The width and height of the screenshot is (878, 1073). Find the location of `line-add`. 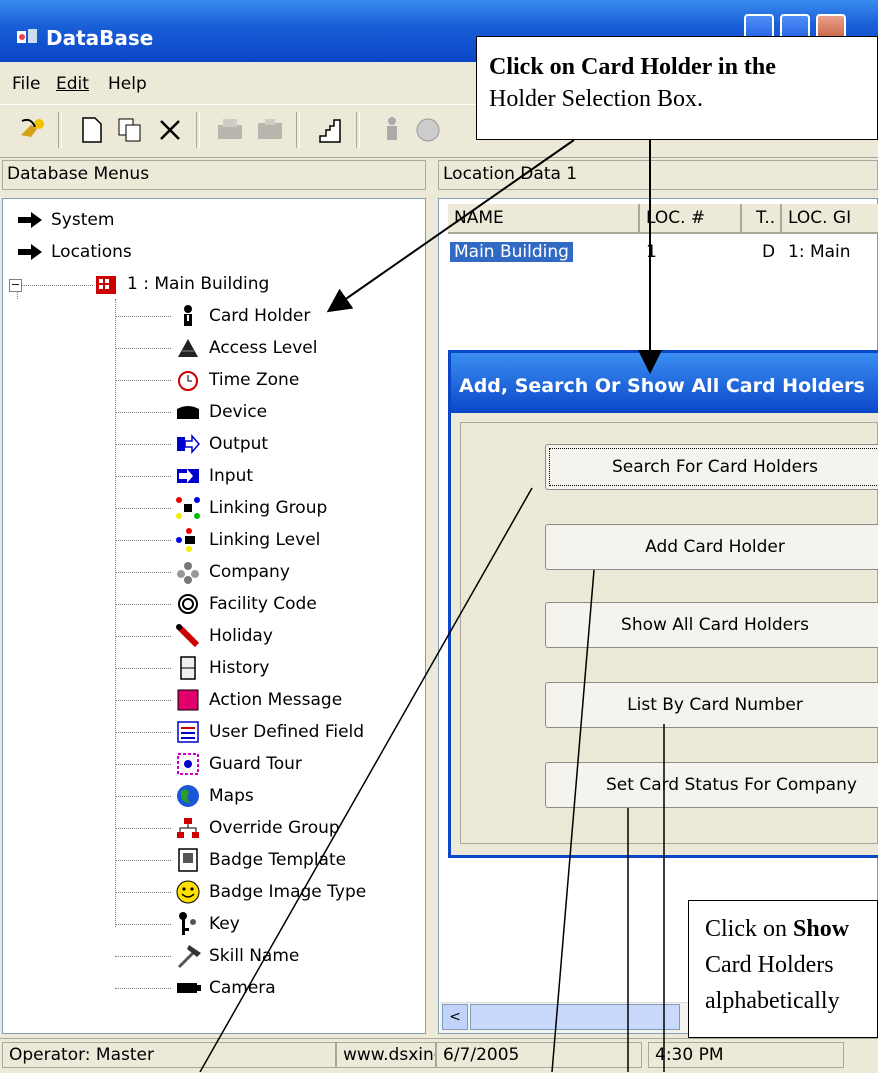

line-add is located at coordinates (573, 820).